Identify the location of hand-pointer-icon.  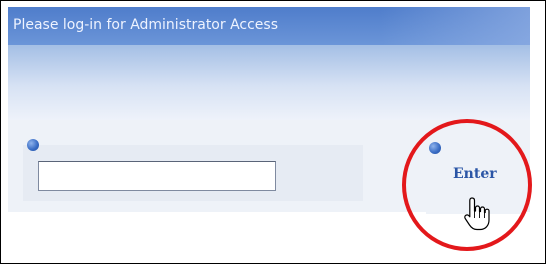
(477, 214).